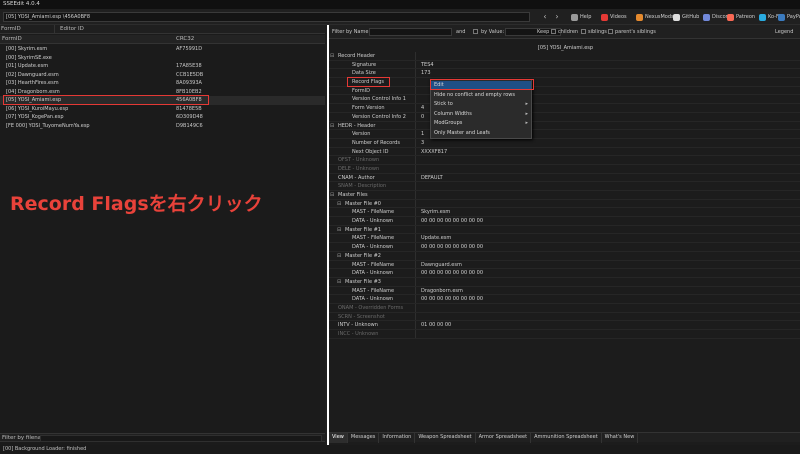 The image size is (800, 454). What do you see at coordinates (481, 104) in the screenshot?
I see `context-menu-item-stick-to: Stick to ▸` at bounding box center [481, 104].